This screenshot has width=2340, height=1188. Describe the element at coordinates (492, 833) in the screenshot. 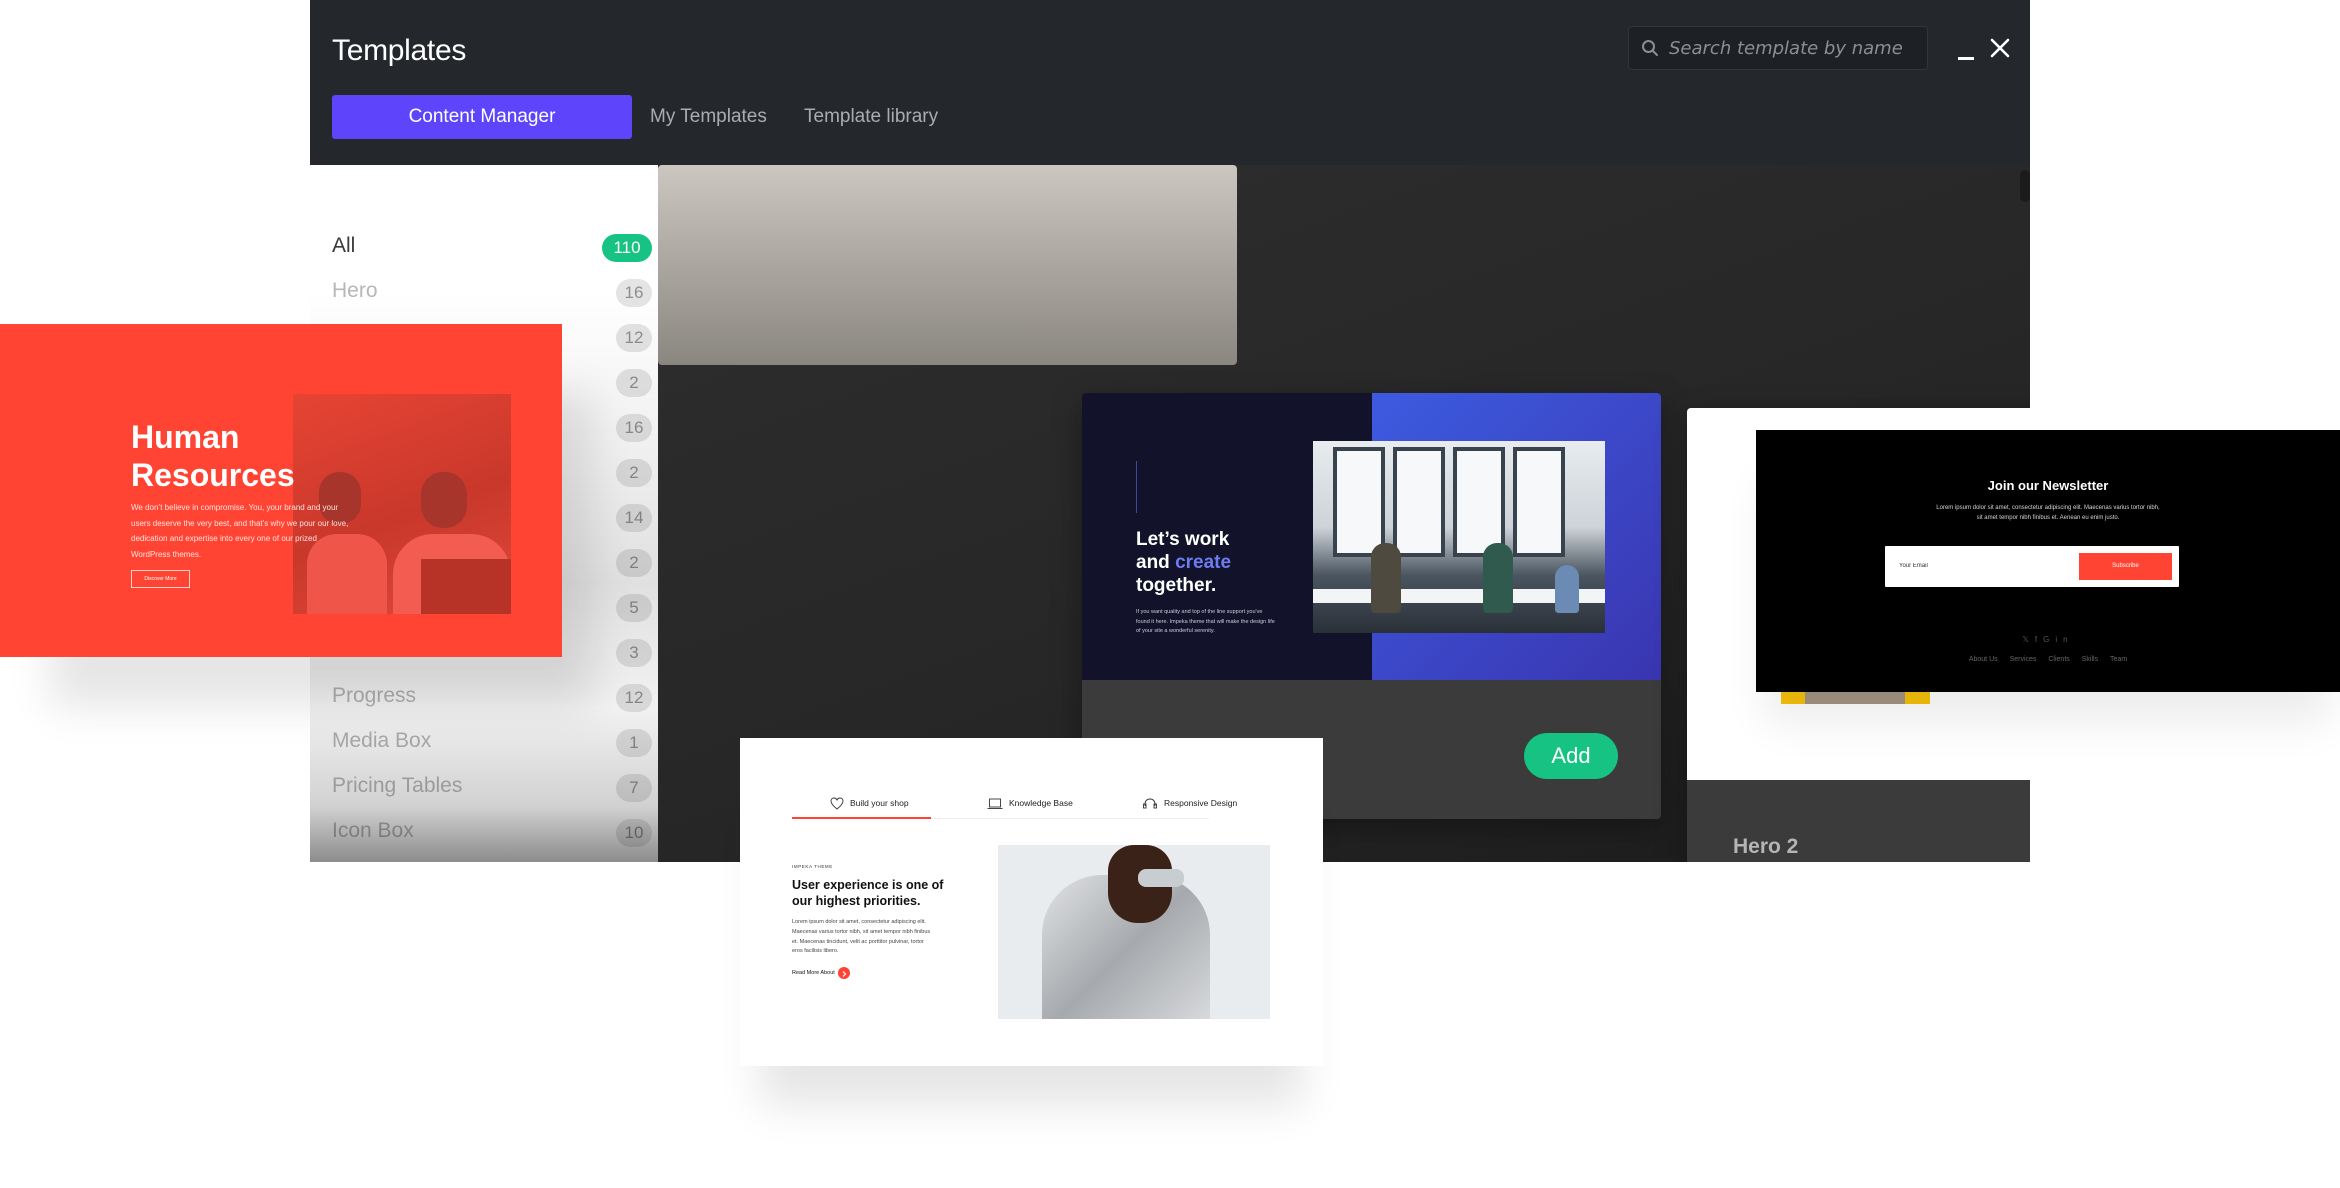

I see `sidebar-category: Icon Box 10` at that location.